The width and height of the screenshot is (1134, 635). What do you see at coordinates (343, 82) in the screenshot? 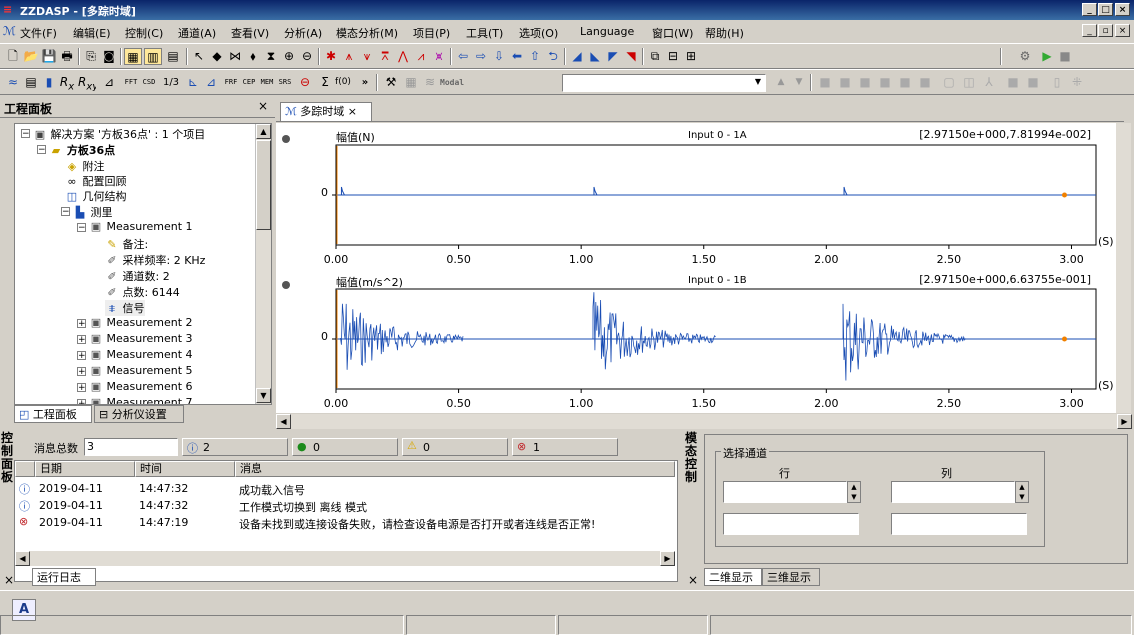
I see `f0-icon: f(0)` at bounding box center [343, 82].